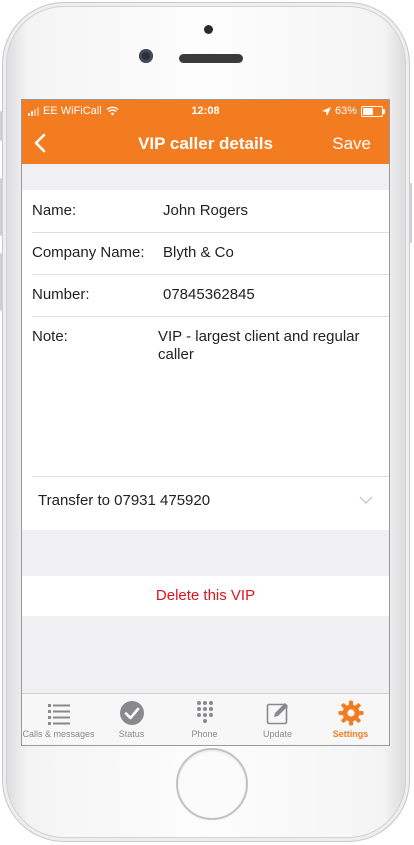  Describe the element at coordinates (345, 111) in the screenshot. I see `battery-percent: 63%` at that location.